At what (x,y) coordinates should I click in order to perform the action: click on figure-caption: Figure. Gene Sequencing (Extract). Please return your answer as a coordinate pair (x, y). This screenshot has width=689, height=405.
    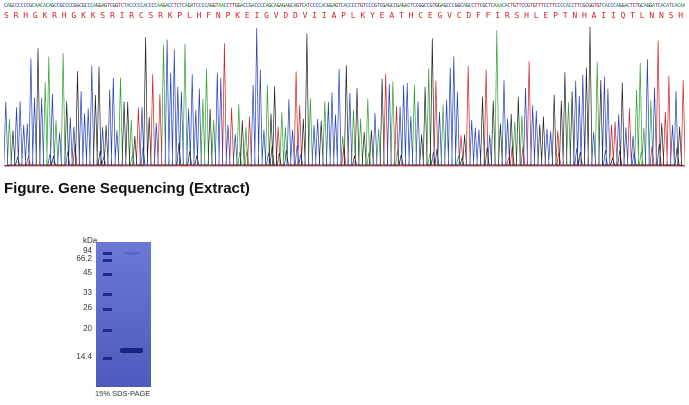
    Looking at the image, I should click on (127, 188).